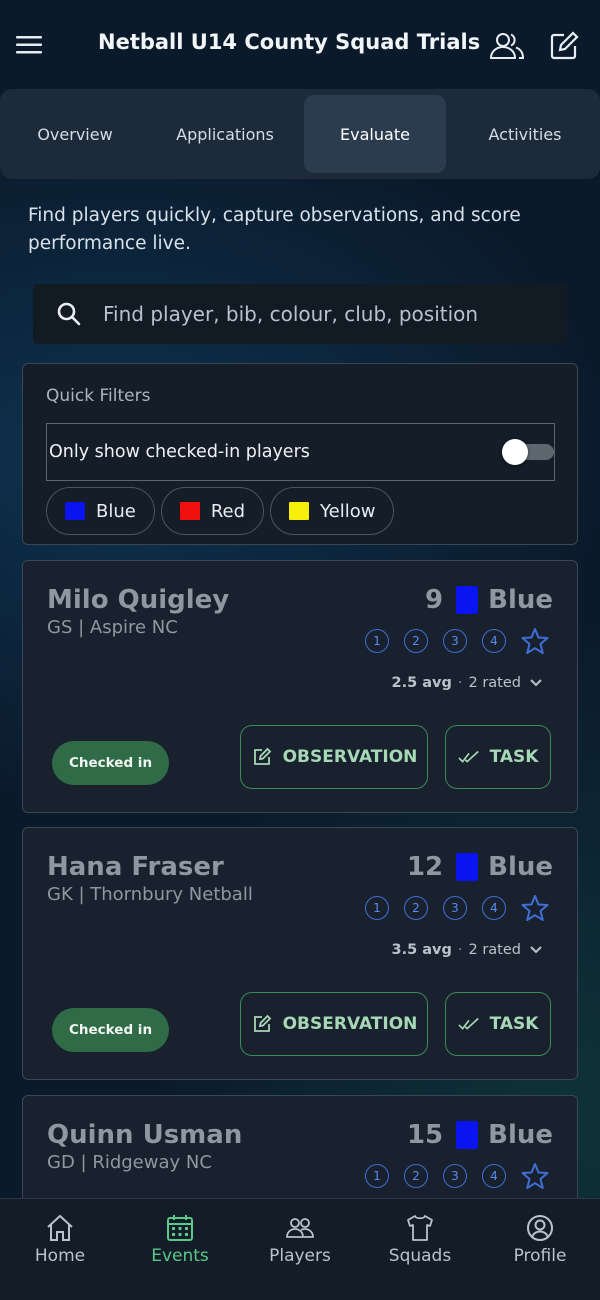 This screenshot has width=600, height=1300. Describe the element at coordinates (29, 45) in the screenshot. I see `menu-button` at that location.